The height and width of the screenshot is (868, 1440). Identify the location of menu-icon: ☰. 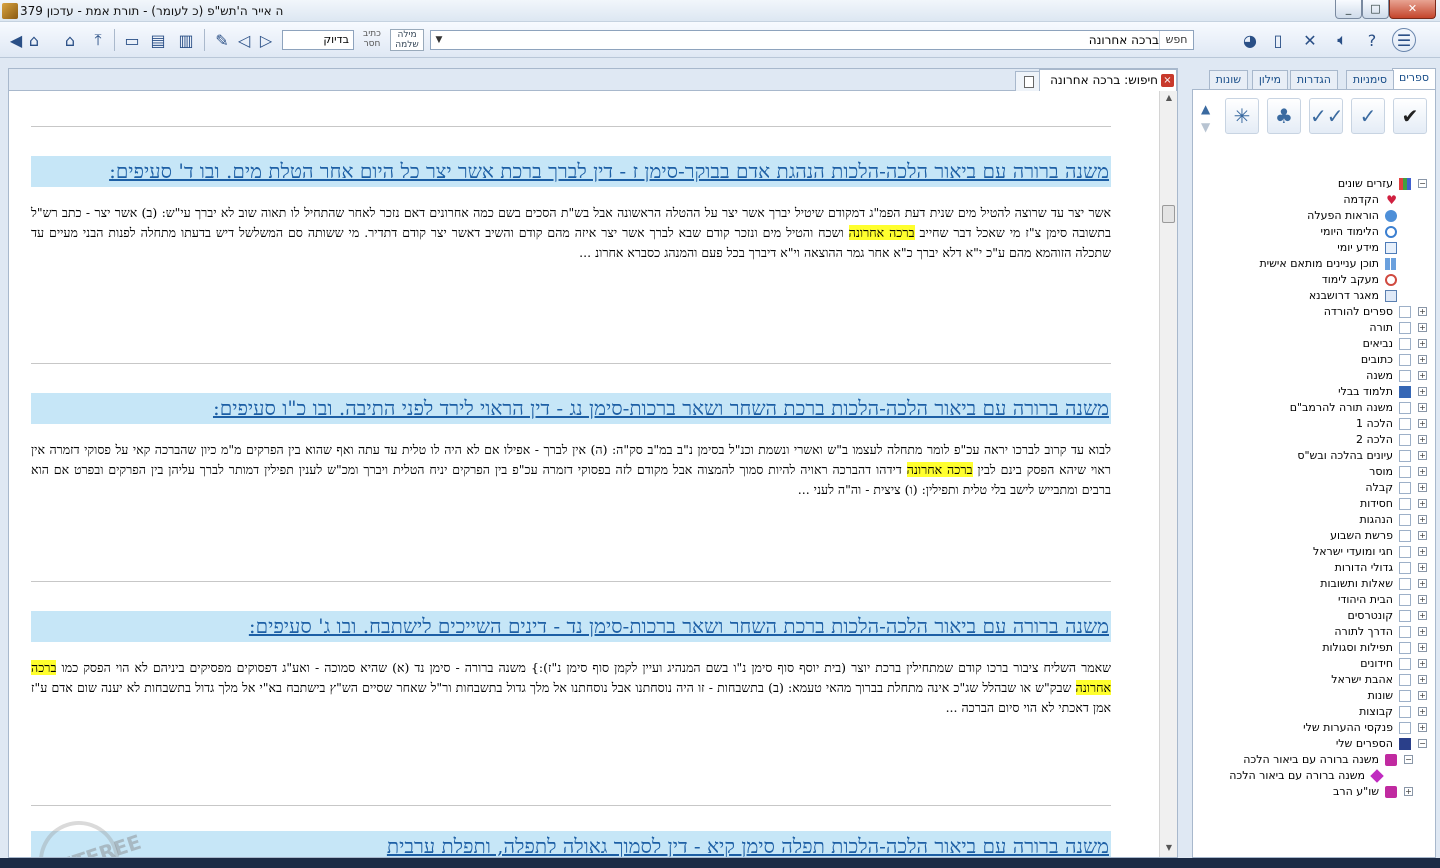
(1404, 40).